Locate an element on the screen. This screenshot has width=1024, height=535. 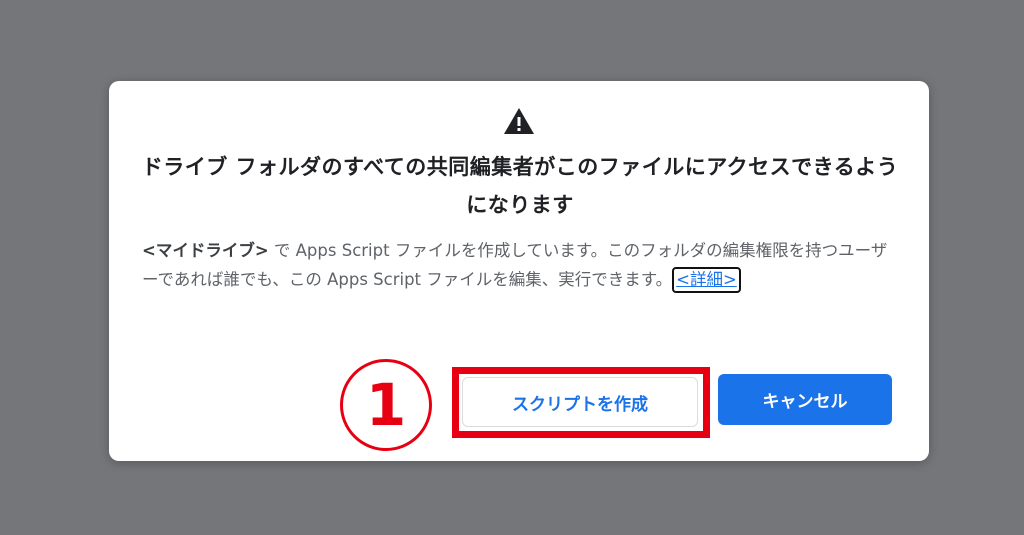
step-number-annotation: 1 is located at coordinates (386, 405).